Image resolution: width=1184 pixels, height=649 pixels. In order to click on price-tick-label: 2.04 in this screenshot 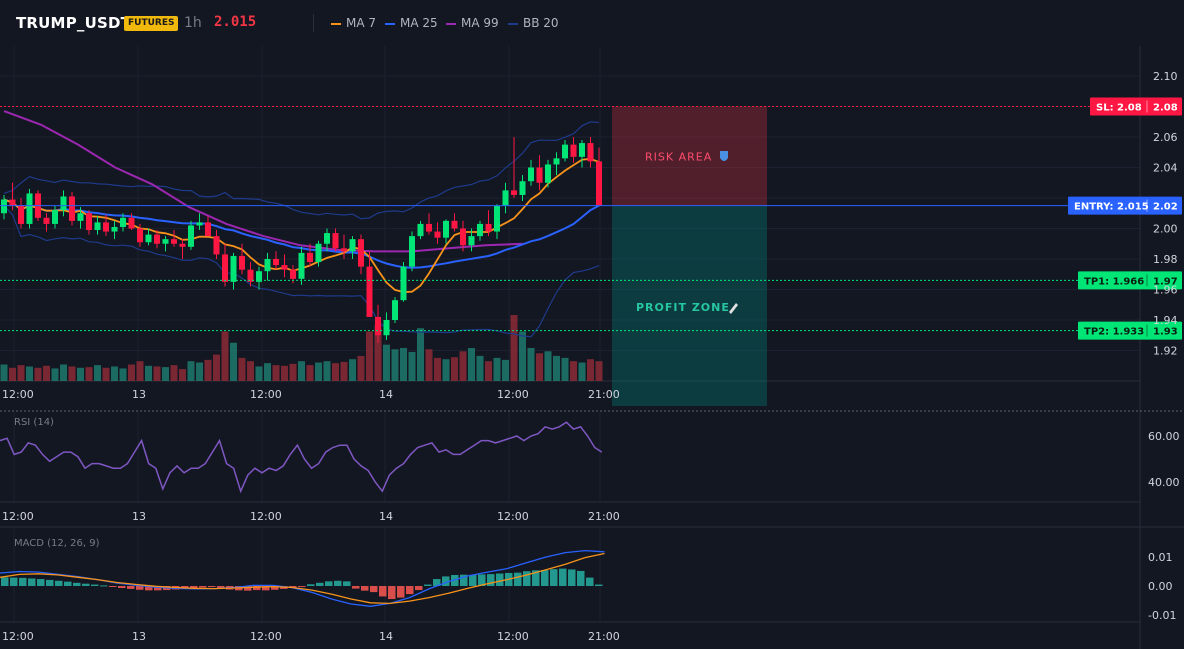, I will do `click(1165, 168)`.